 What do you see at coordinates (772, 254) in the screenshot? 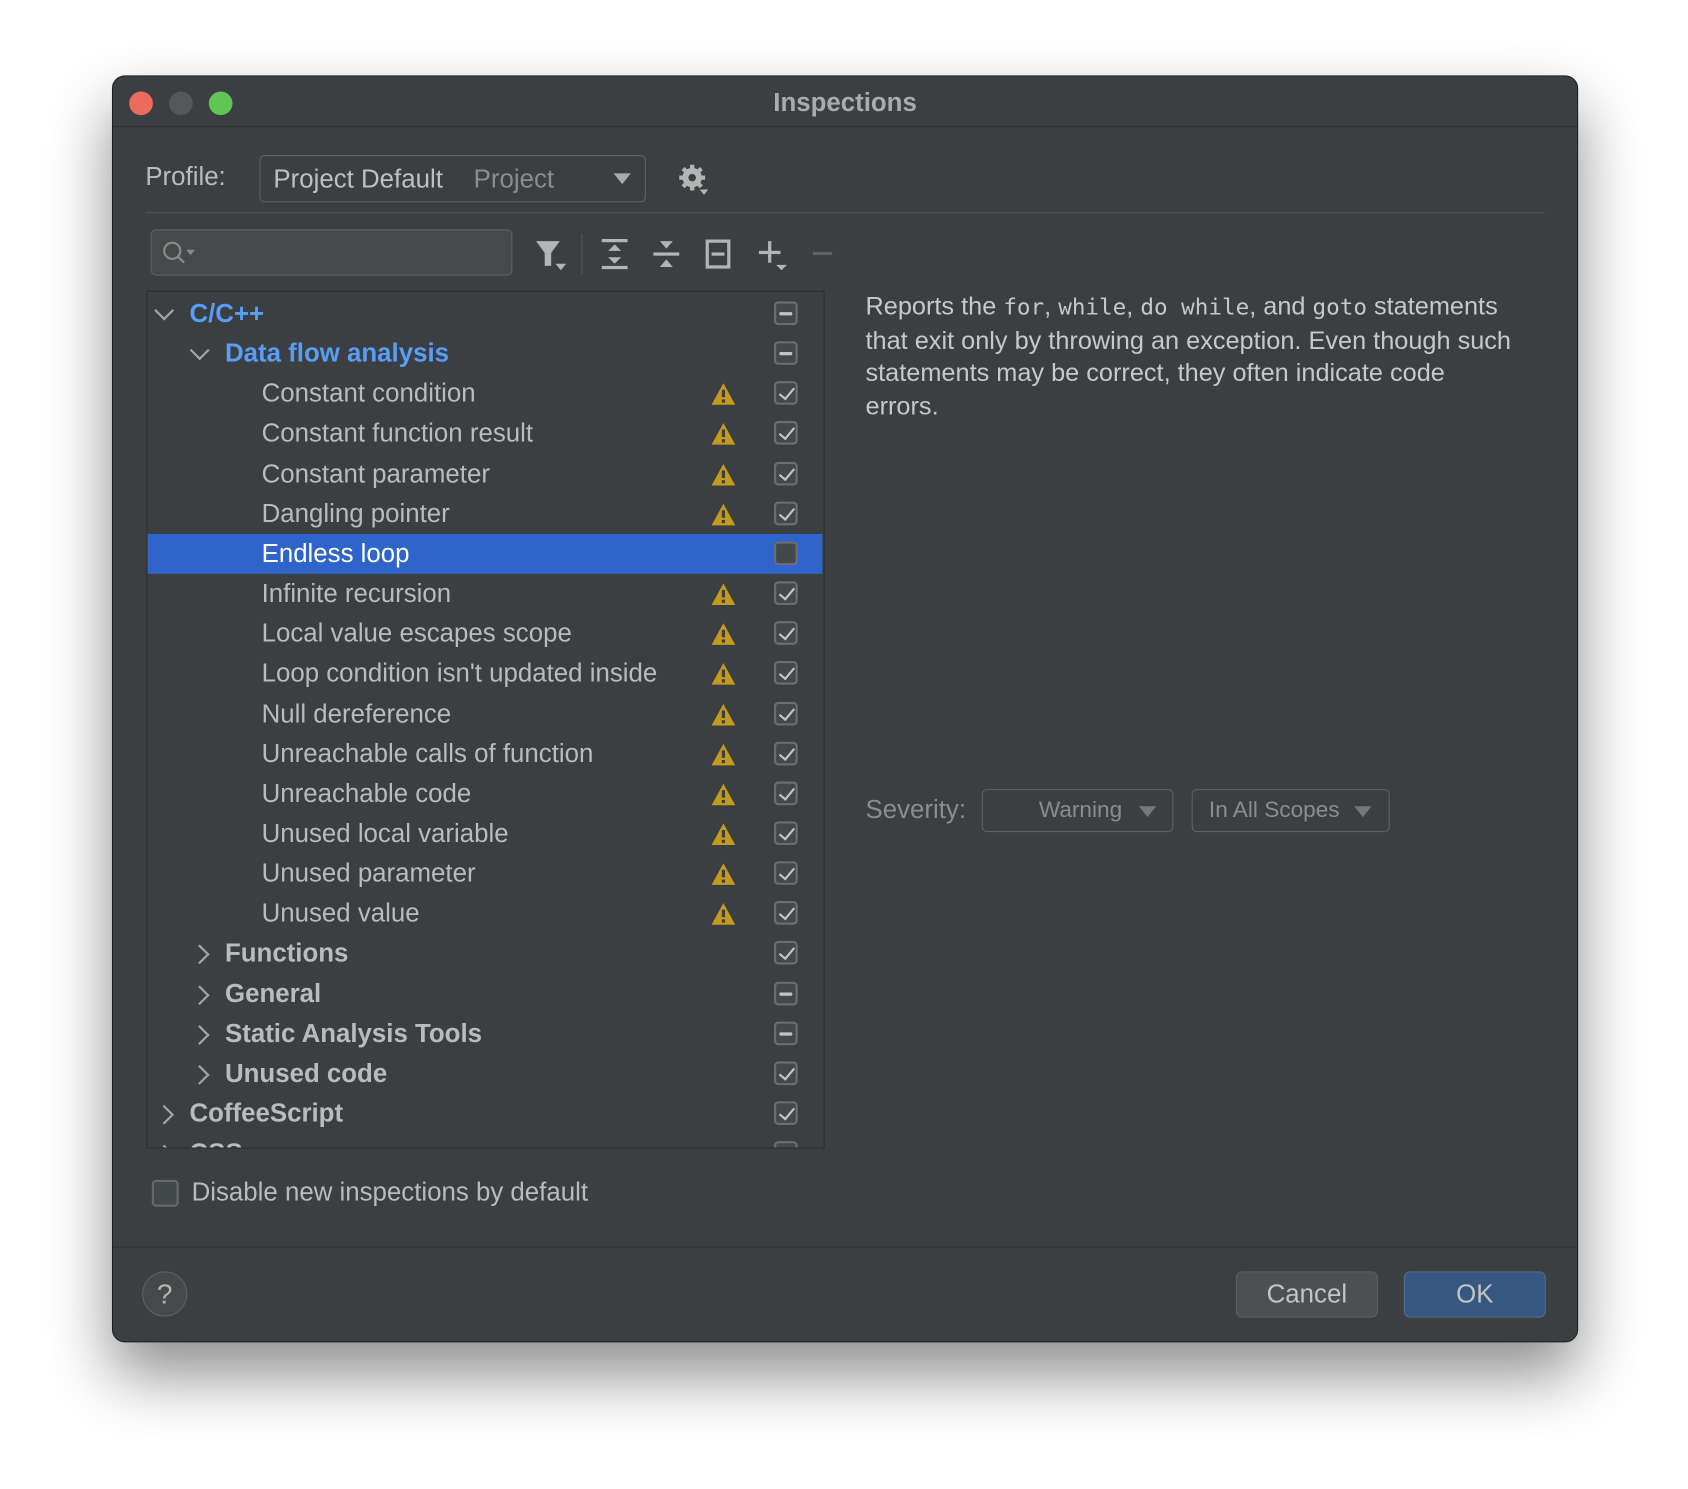
I see `add-icon` at bounding box center [772, 254].